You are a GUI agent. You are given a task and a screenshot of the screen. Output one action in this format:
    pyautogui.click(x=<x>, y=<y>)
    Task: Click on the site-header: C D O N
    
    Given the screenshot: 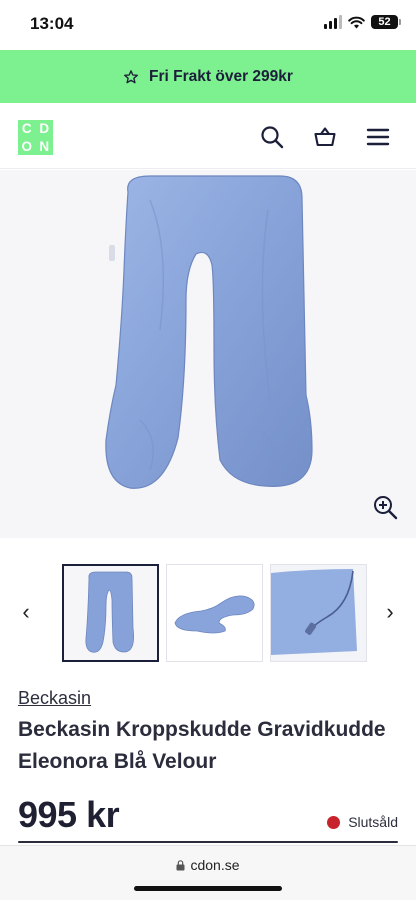 What is the action you would take?
    pyautogui.click(x=208, y=136)
    